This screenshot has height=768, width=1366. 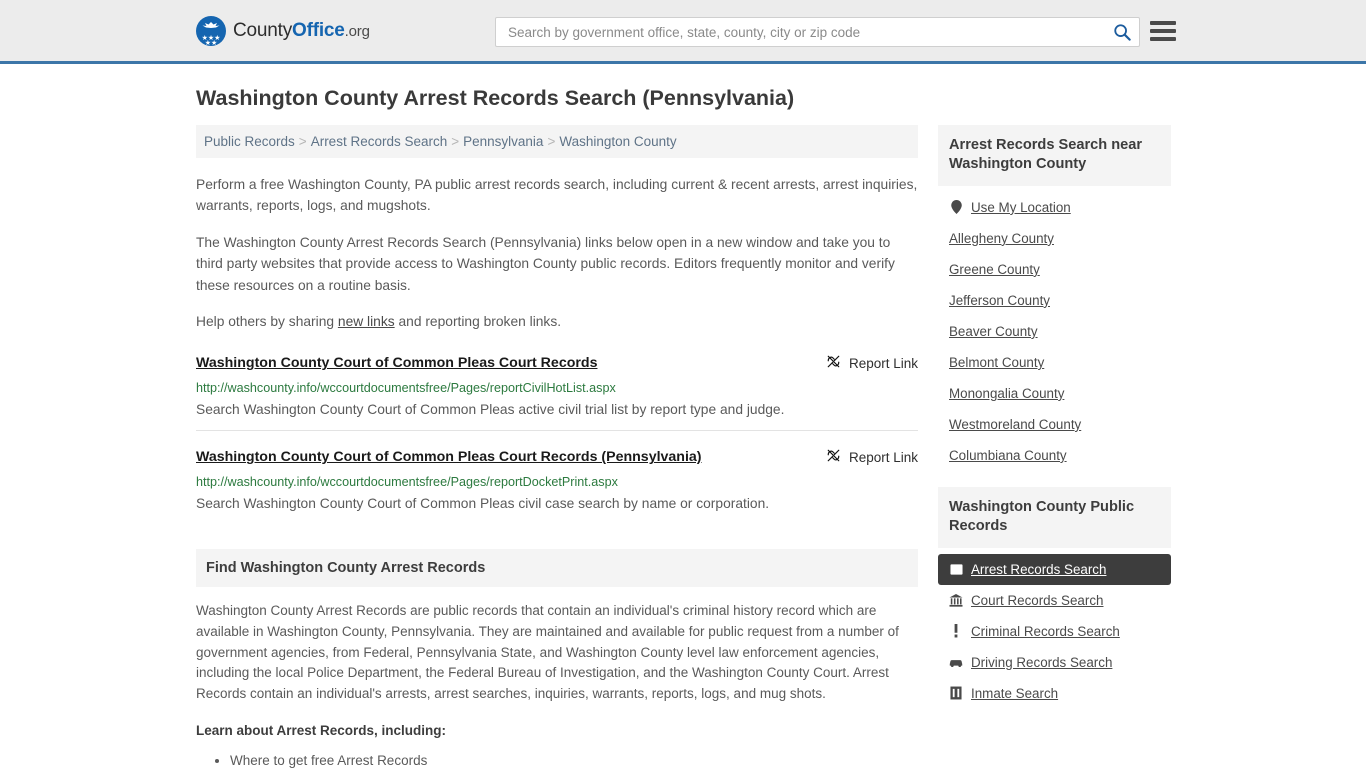 What do you see at coordinates (1007, 393) in the screenshot?
I see `sidebar-item-label: Monongalia County` at bounding box center [1007, 393].